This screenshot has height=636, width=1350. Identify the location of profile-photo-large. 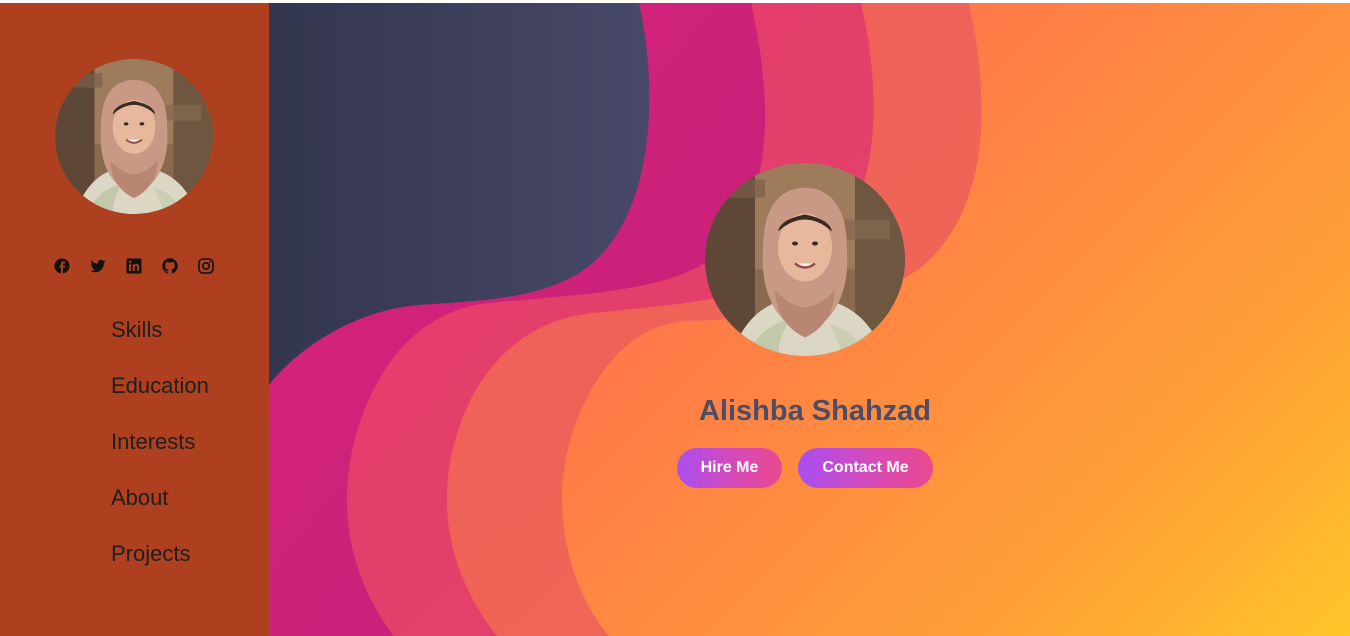
(805, 259).